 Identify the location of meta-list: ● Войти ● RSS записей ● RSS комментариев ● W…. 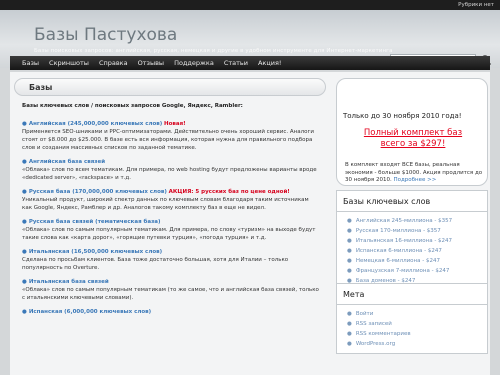
(412, 329).